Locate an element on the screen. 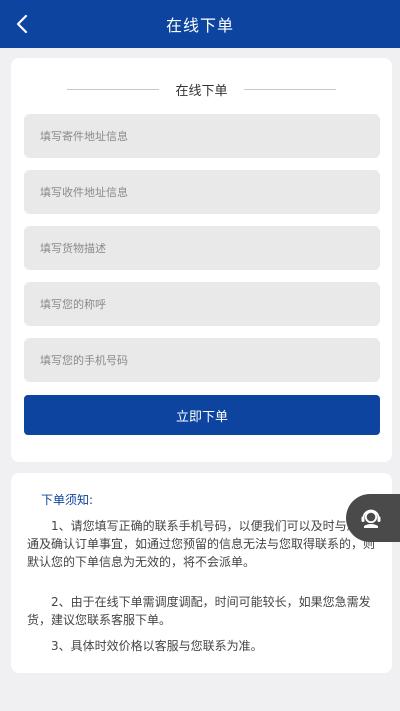 This screenshot has width=400, height=711. chevron-left-icon is located at coordinates (22, 24).